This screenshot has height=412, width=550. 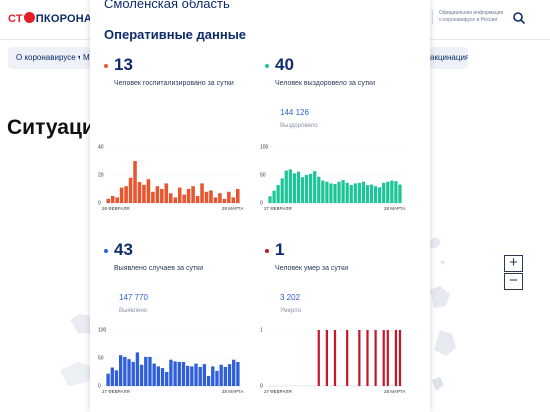 What do you see at coordinates (290, 297) in the screenshot?
I see `stat-total: 3 202` at bounding box center [290, 297].